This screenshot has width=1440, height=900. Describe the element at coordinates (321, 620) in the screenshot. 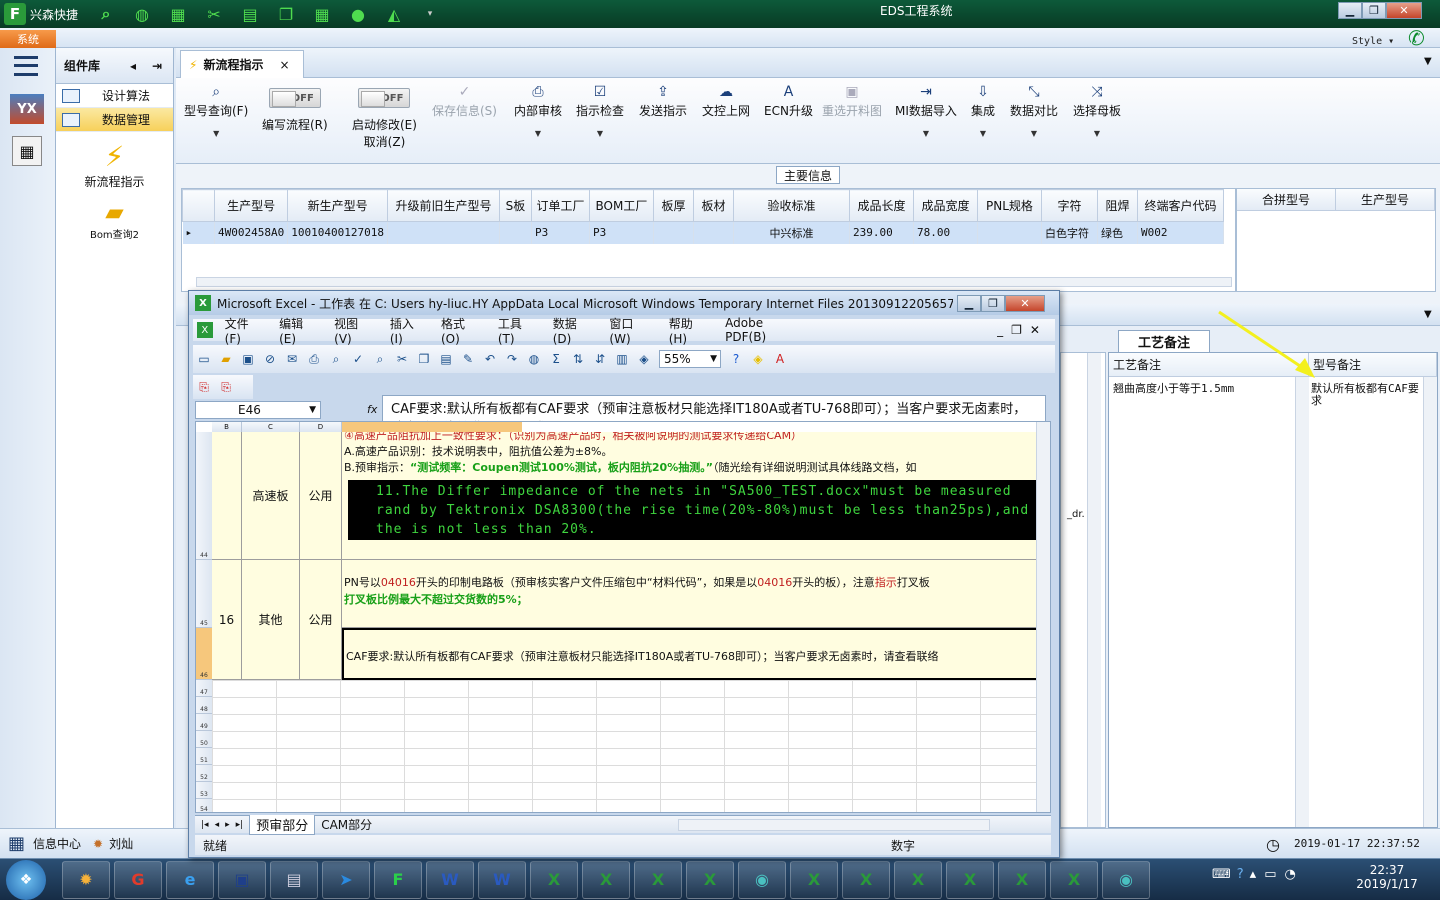

I see `cell-d45: 公用` at that location.